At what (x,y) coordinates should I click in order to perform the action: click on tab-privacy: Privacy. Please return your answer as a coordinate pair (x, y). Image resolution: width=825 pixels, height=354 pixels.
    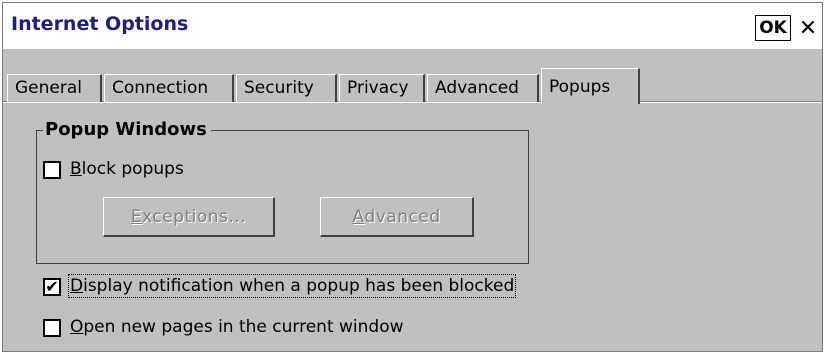
    Looking at the image, I should click on (382, 88).